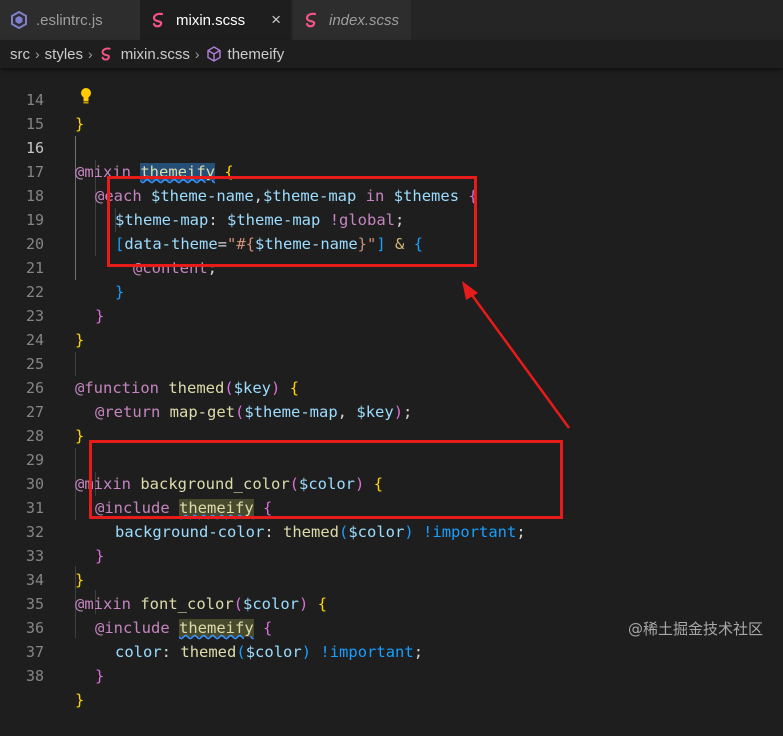 This screenshot has width=783, height=736. What do you see at coordinates (214, 54) in the screenshot?
I see `cube-icon` at bounding box center [214, 54].